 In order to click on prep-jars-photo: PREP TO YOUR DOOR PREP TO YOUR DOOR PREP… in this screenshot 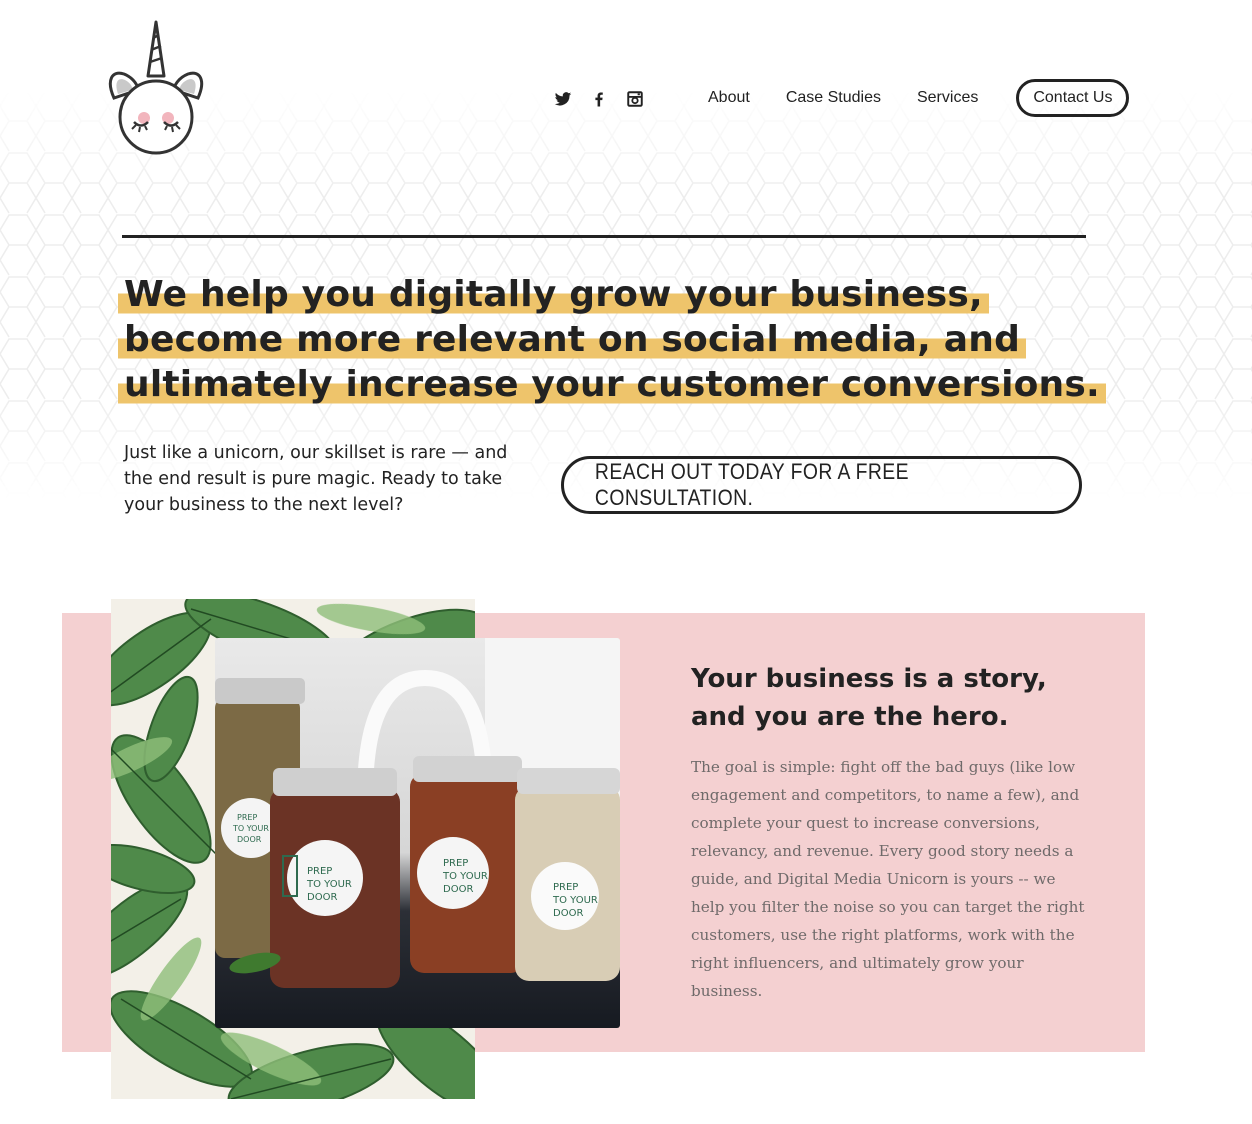, I will do `click(417, 833)`.